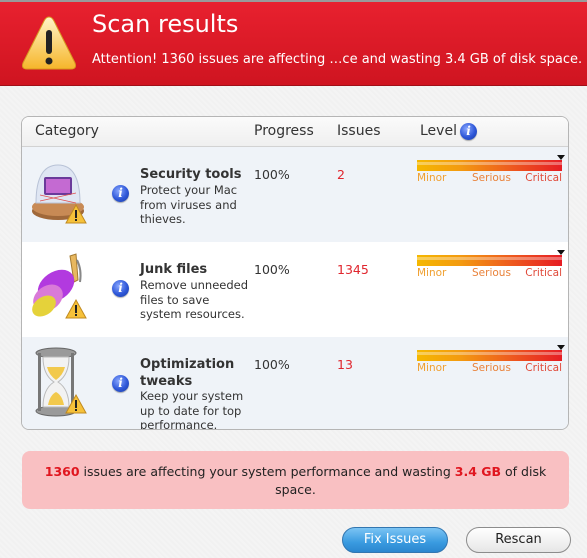 The image size is (587, 558). Describe the element at coordinates (345, 364) in the screenshot. I see `row-issues: 13` at that location.